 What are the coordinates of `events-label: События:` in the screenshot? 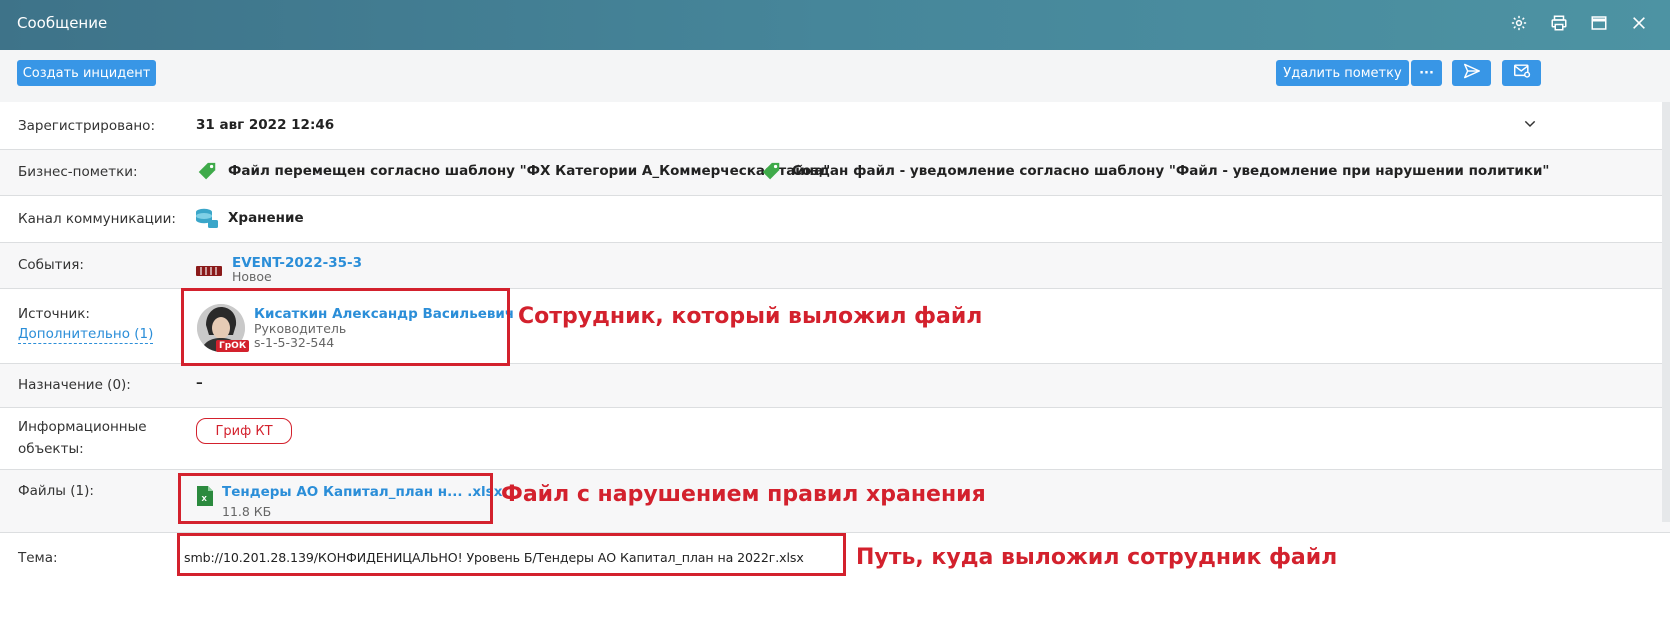 It's located at (51, 265).